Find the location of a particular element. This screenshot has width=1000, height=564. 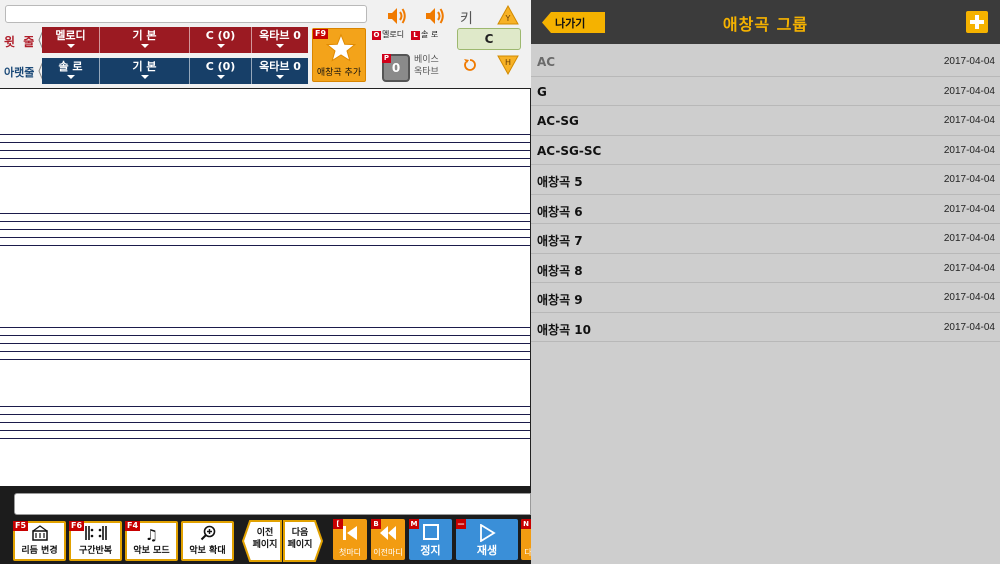

bass-octave-button: P 0 is located at coordinates (396, 68).